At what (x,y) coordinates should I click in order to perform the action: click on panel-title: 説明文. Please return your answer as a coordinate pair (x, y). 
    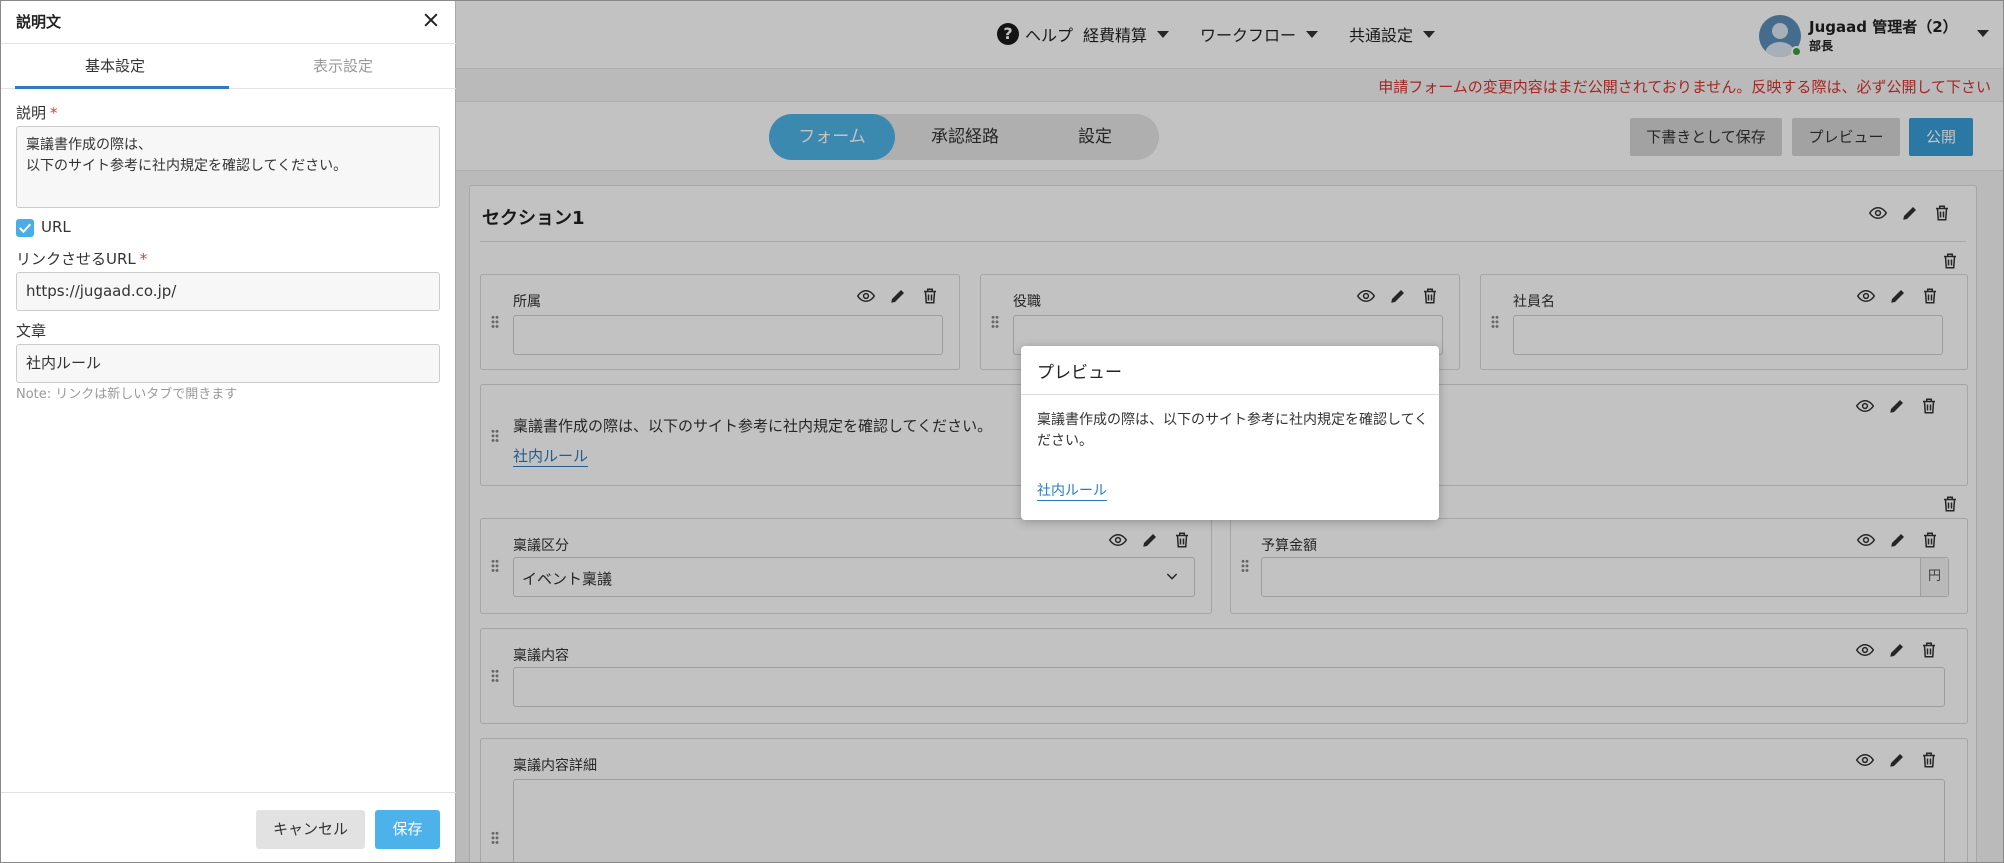
    Looking at the image, I should click on (39, 22).